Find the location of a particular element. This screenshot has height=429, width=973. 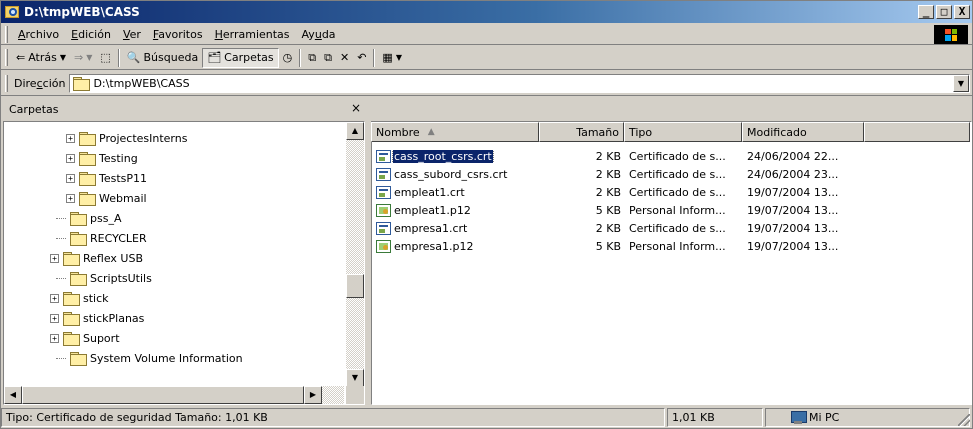

tree-item-label: Reflex USB is located at coordinates (113, 258).